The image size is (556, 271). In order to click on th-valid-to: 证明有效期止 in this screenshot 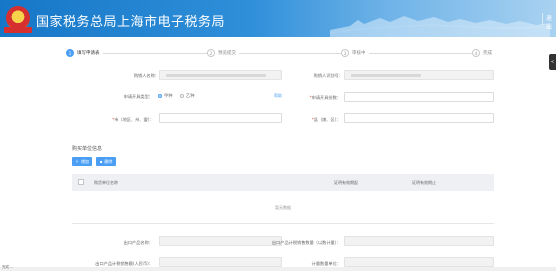, I will do `click(424, 182)`.